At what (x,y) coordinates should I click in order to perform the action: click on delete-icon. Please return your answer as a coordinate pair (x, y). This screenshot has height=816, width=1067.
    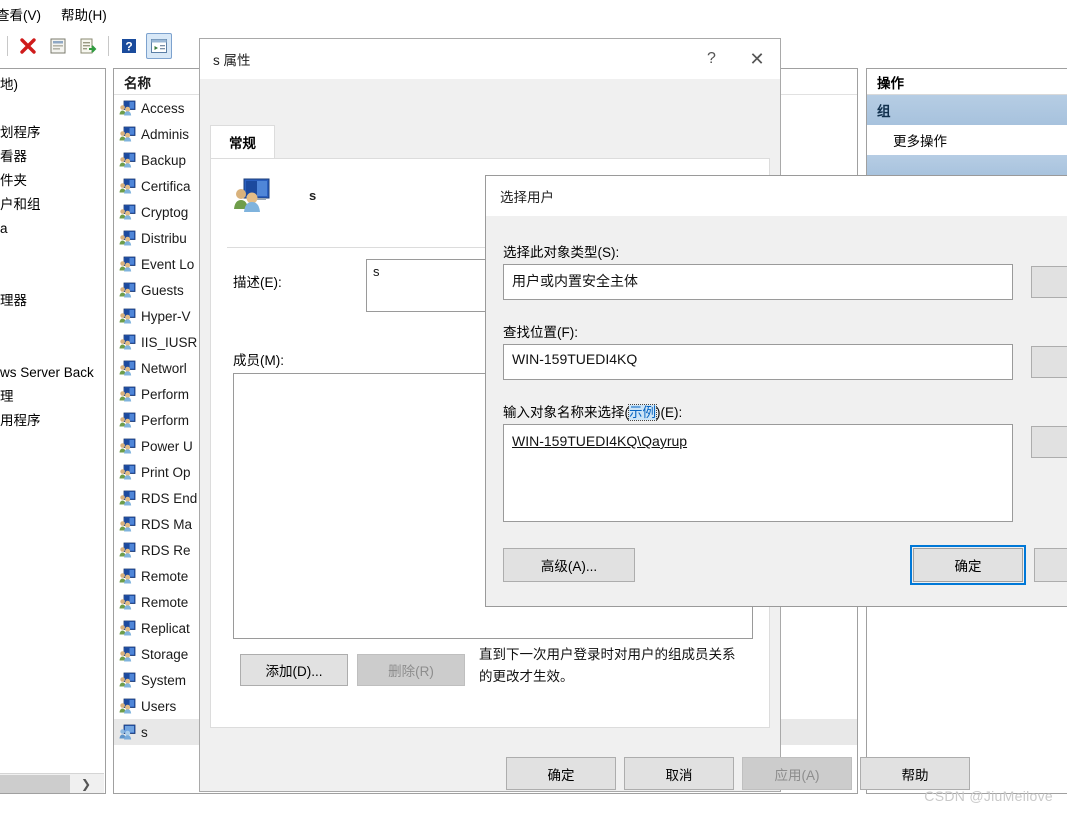
    Looking at the image, I should click on (28, 46).